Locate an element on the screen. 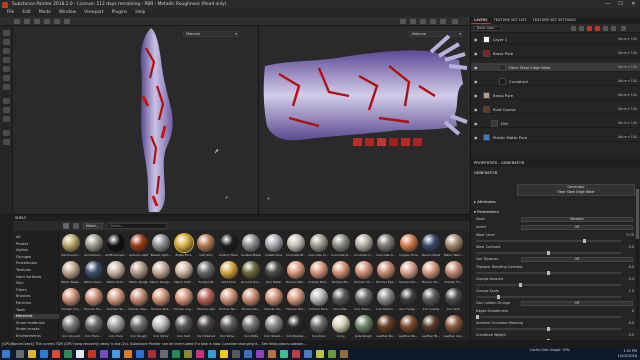 The image size is (640, 360). scrollbar-thumb is located at coordinates (637, 214).